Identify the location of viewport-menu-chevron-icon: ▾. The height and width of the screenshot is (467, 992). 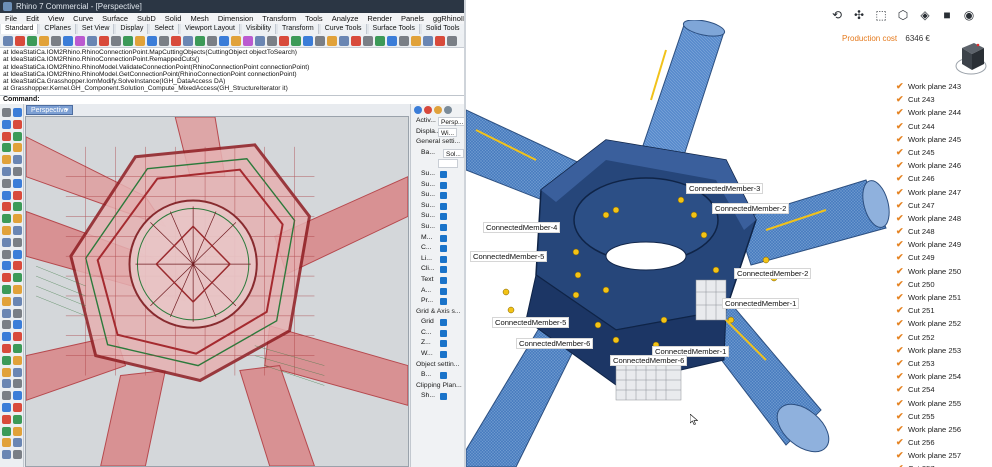
(67, 110).